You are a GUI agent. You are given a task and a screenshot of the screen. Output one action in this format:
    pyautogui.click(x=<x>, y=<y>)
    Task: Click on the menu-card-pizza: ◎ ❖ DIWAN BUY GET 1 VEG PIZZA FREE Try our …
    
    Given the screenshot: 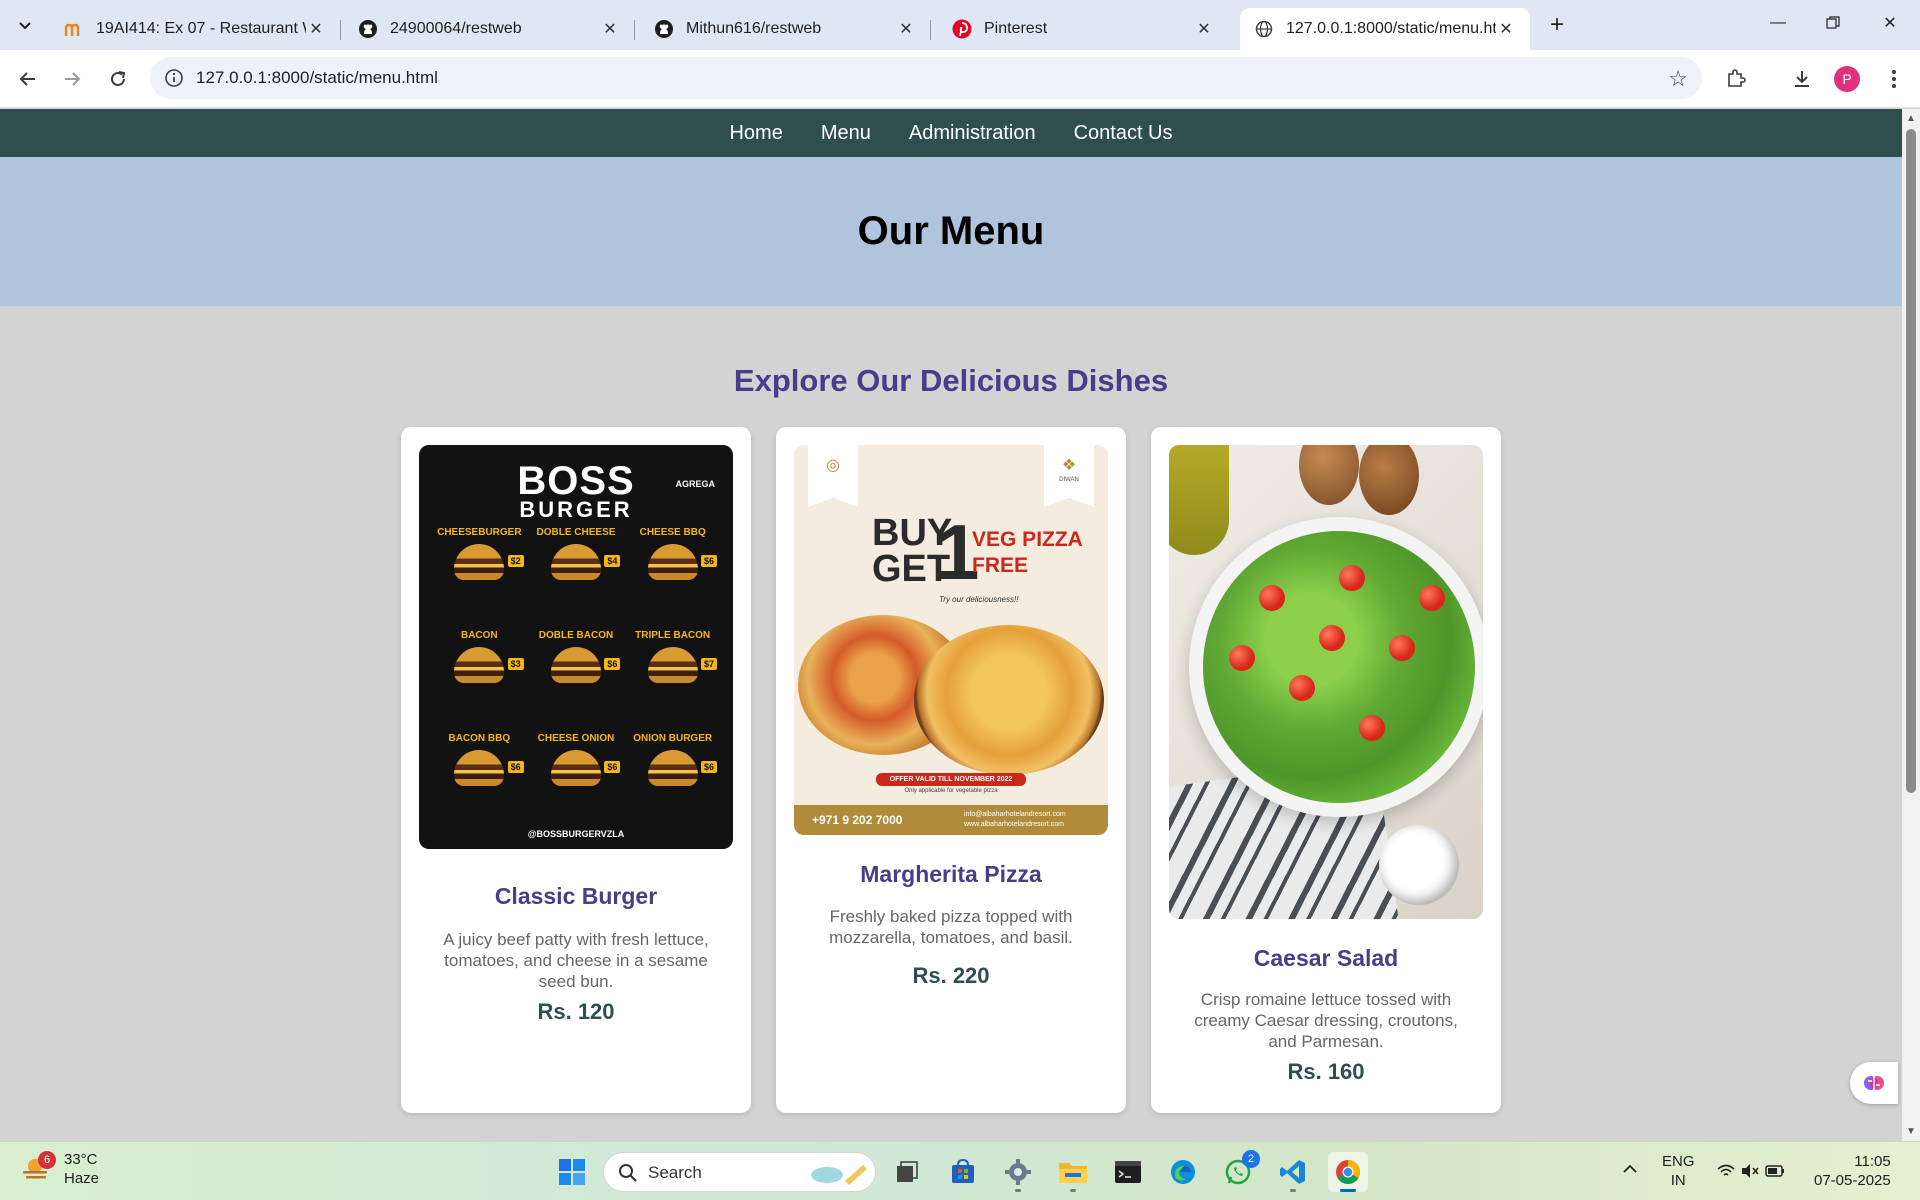 What is the action you would take?
    pyautogui.click(x=951, y=770)
    